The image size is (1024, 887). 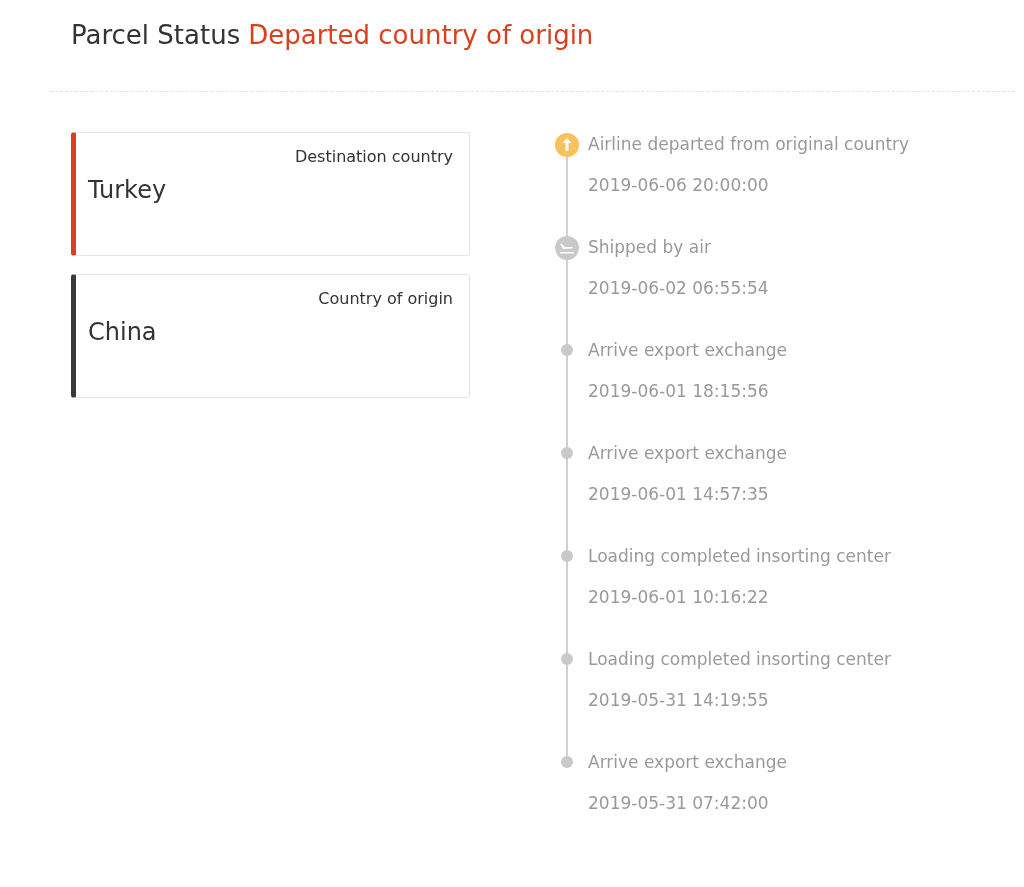 What do you see at coordinates (156, 35) in the screenshot?
I see `page-title: Parcel Status` at bounding box center [156, 35].